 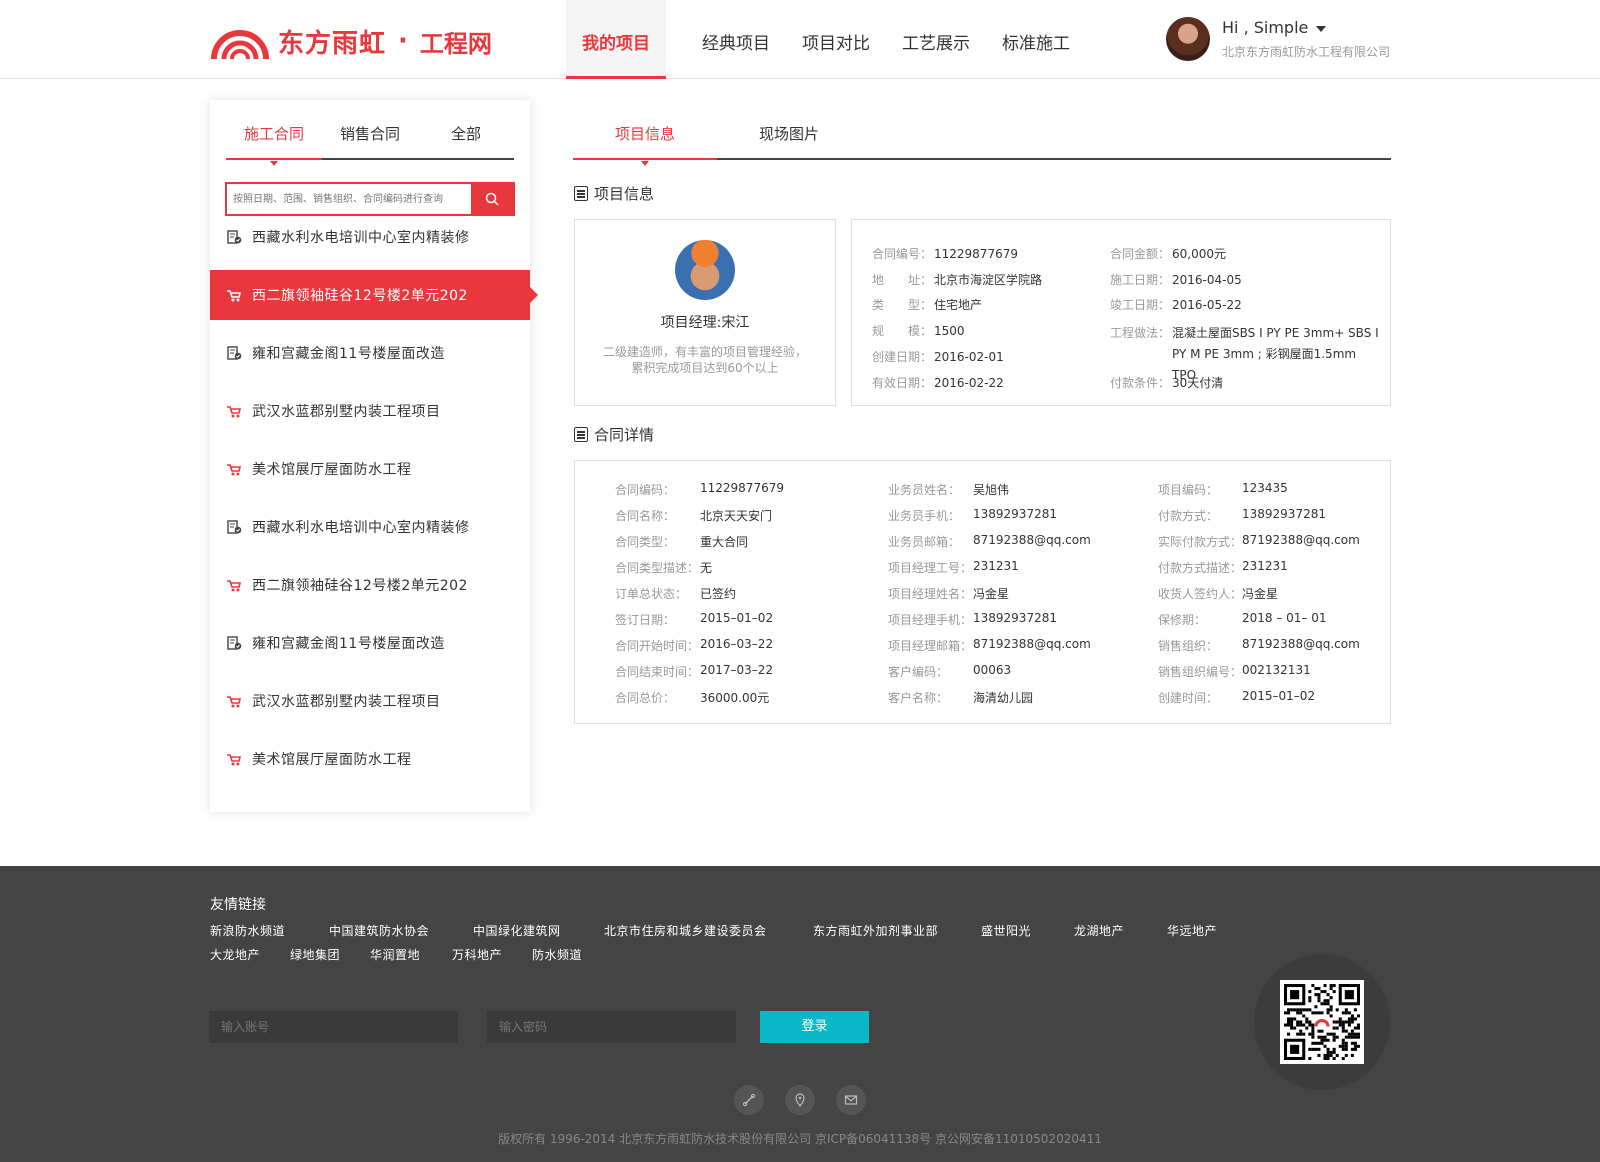 I want to click on tab-all: 全部, so click(x=466, y=136).